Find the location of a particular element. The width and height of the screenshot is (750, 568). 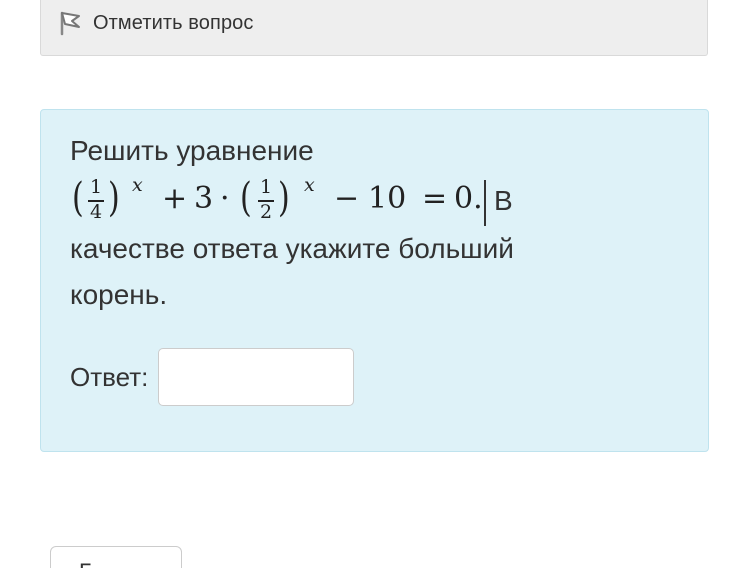

flag-question-label: Отметить вопрос is located at coordinates (173, 22).